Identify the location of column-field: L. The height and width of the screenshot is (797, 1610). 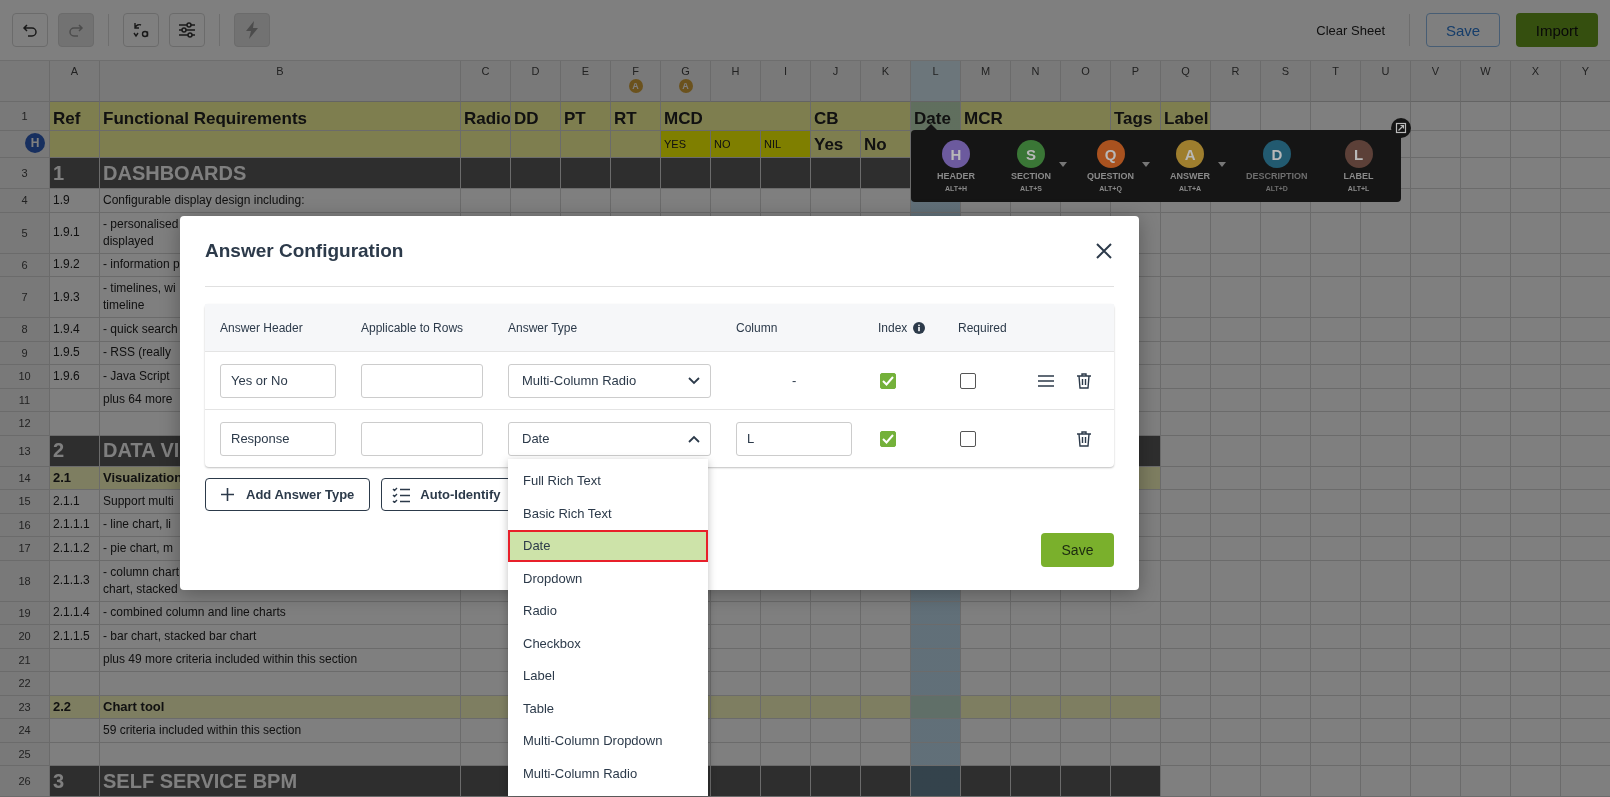
(794, 438).